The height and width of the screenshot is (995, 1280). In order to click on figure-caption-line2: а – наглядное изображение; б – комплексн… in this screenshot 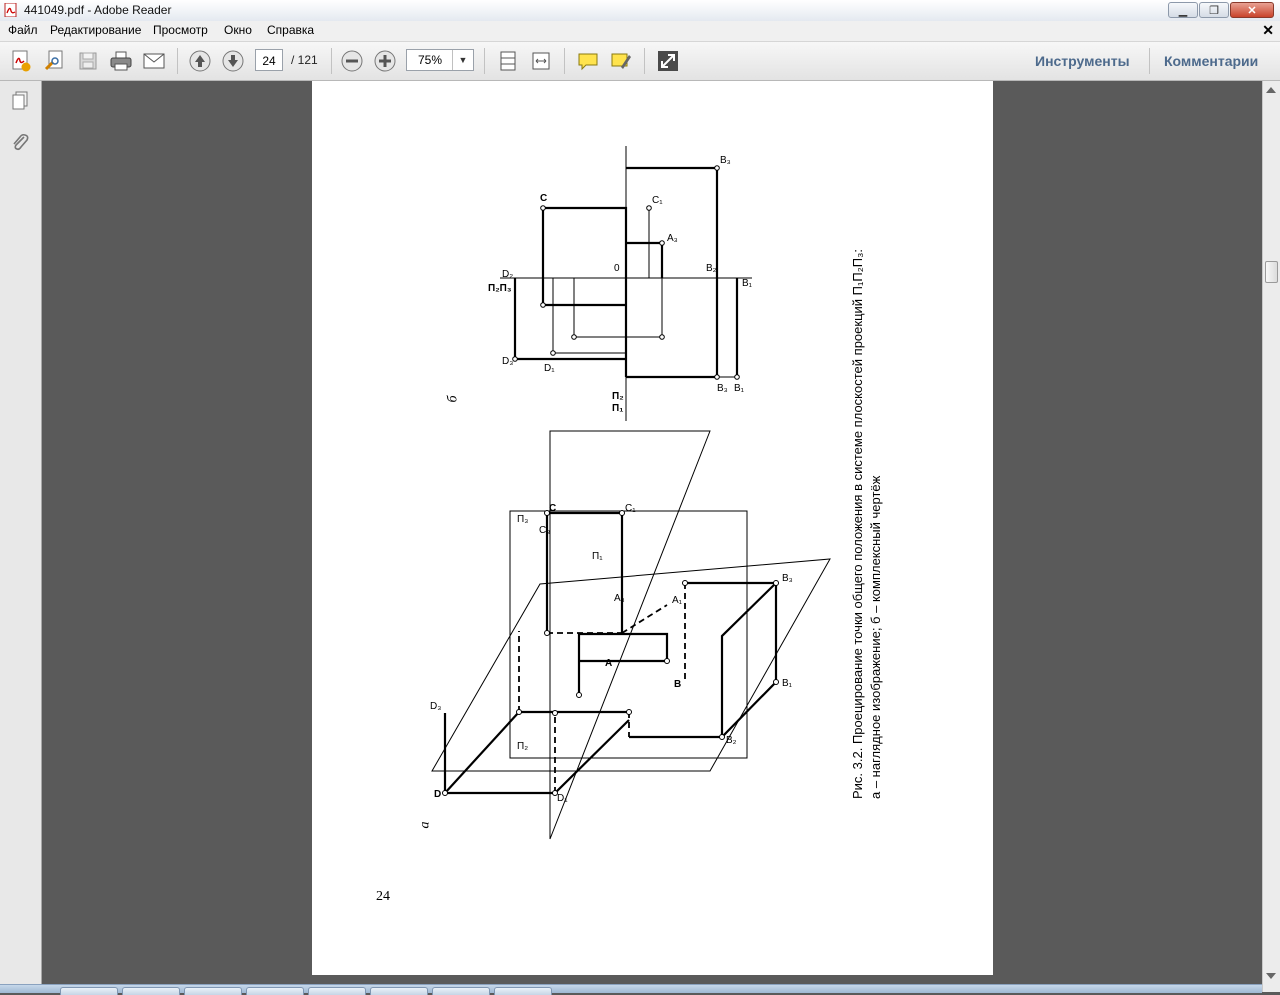, I will do `click(875, 637)`.